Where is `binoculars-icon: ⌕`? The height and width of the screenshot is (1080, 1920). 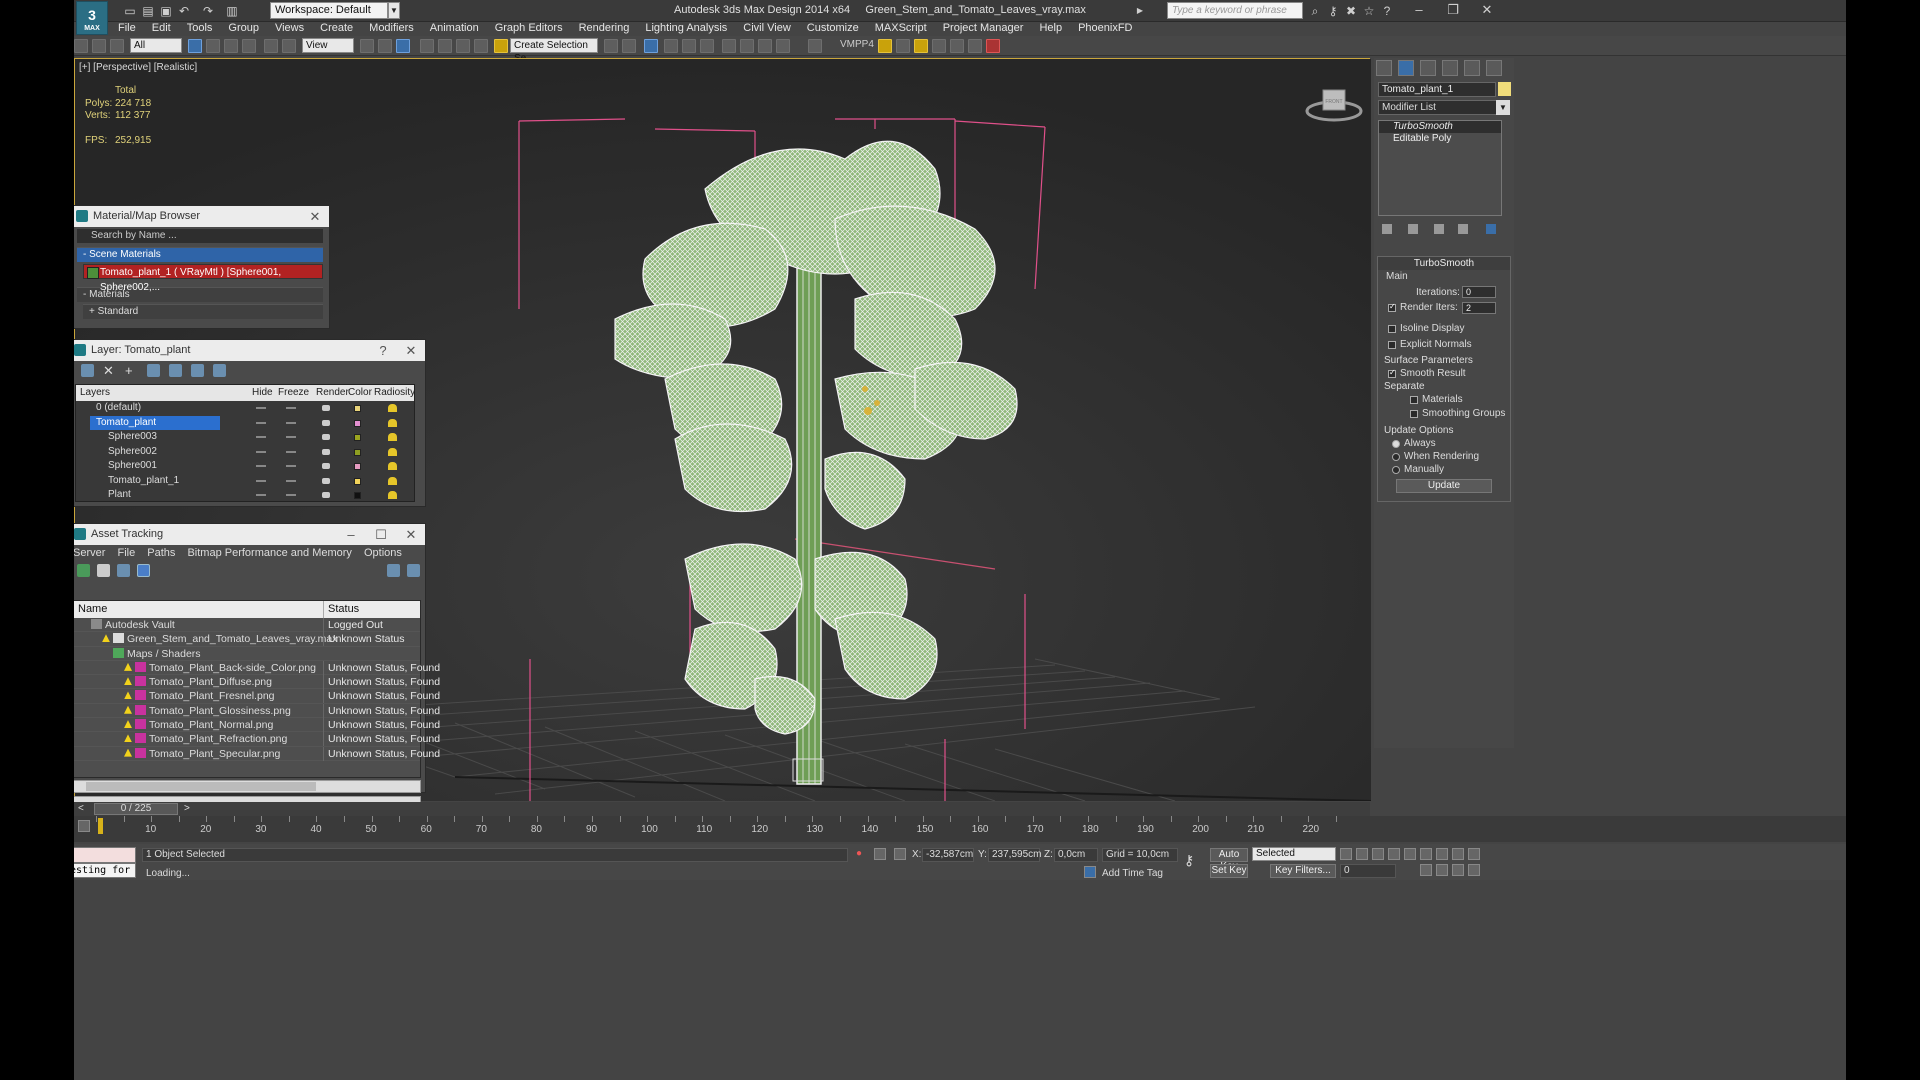 binoculars-icon: ⌕ is located at coordinates (1315, 11).